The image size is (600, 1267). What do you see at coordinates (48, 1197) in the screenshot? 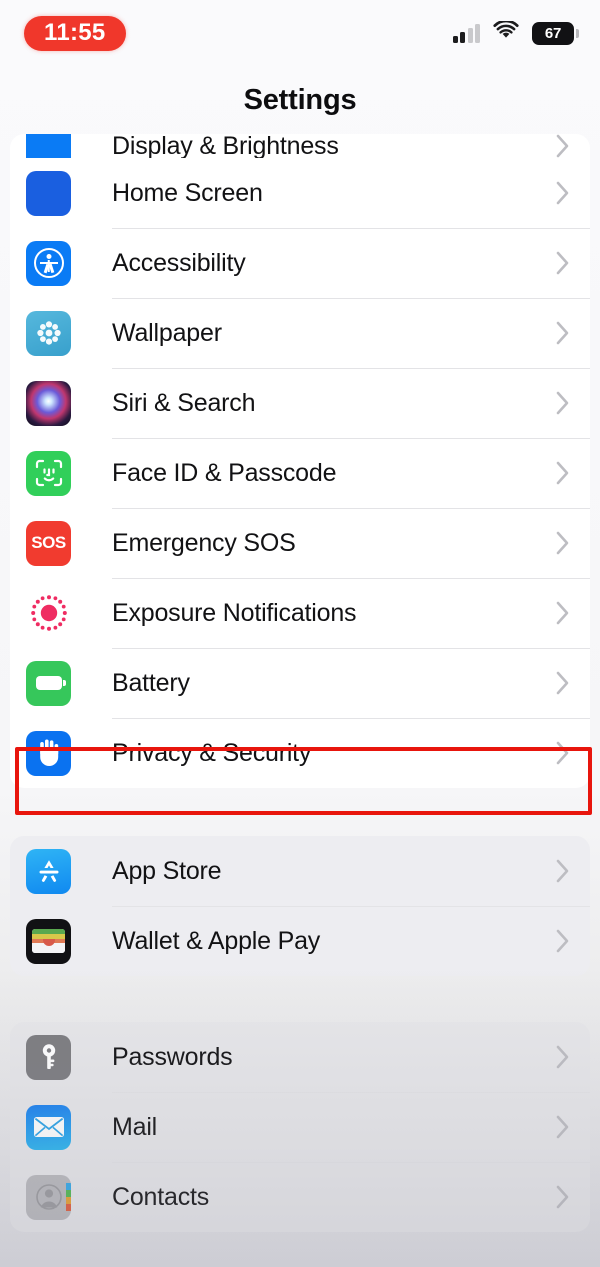
I see `contacts-icon` at bounding box center [48, 1197].